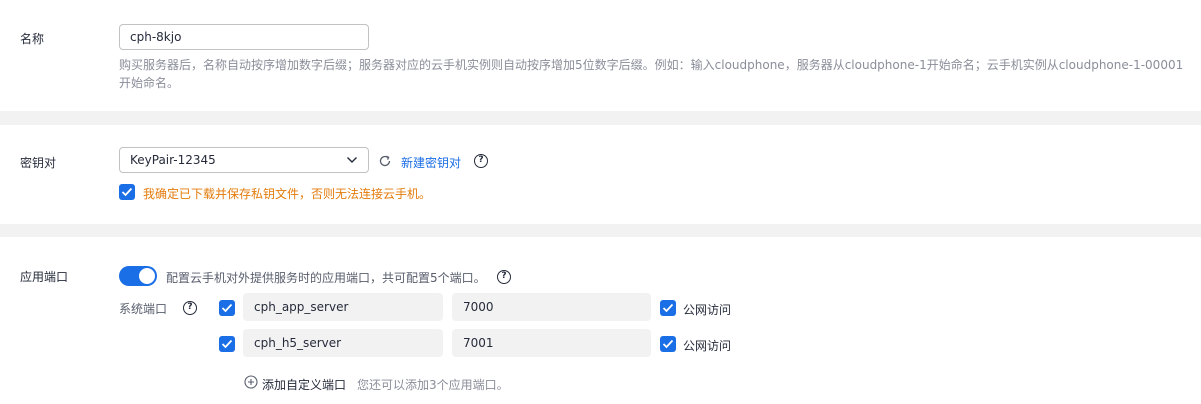  I want to click on ports-toggle, so click(138, 276).